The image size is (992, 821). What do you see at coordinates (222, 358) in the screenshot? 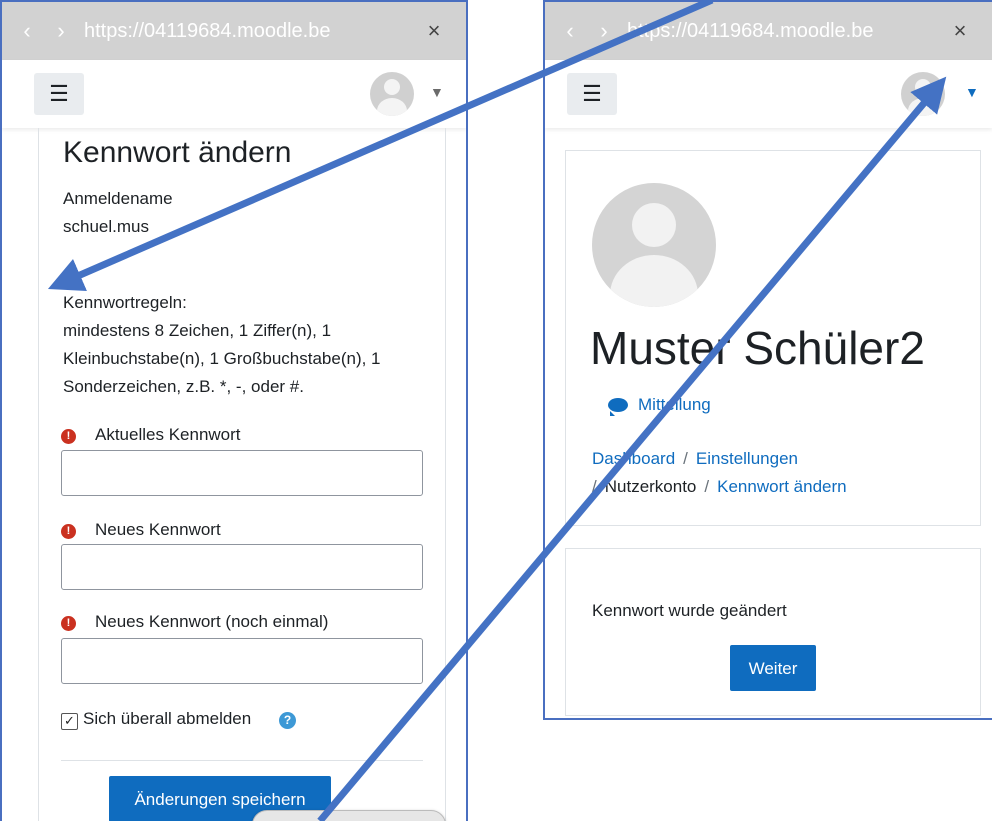
I see `rules-line-2: Kleinbuchstabe(n), 1 Großbuchstabe(n), 1` at bounding box center [222, 358].